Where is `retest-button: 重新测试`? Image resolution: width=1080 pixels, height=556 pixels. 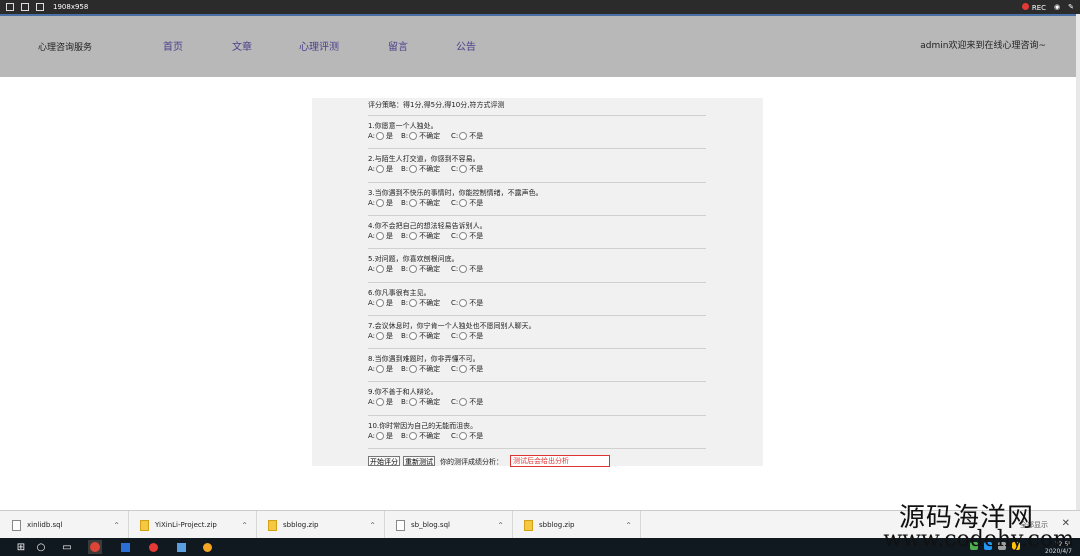
retest-button: 重新测试 is located at coordinates (419, 461).